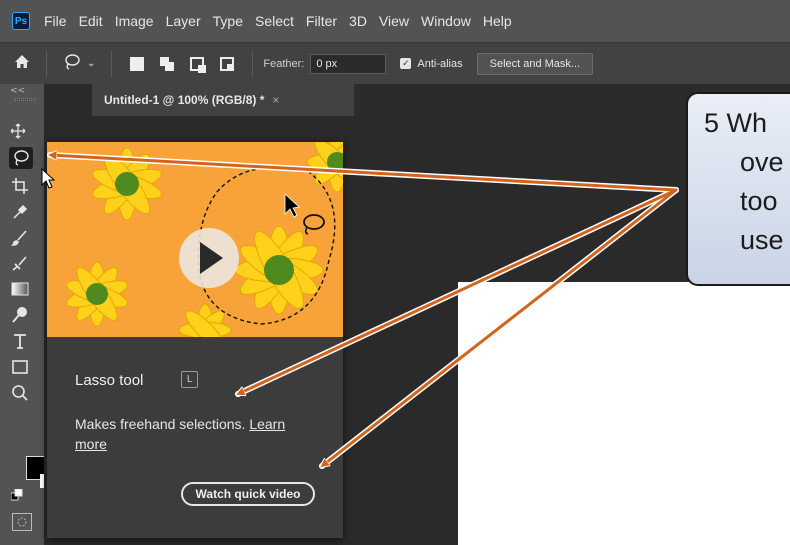 This screenshot has height=545, width=790. Describe the element at coordinates (228, 21) in the screenshot. I see `menu-type: Type` at that location.